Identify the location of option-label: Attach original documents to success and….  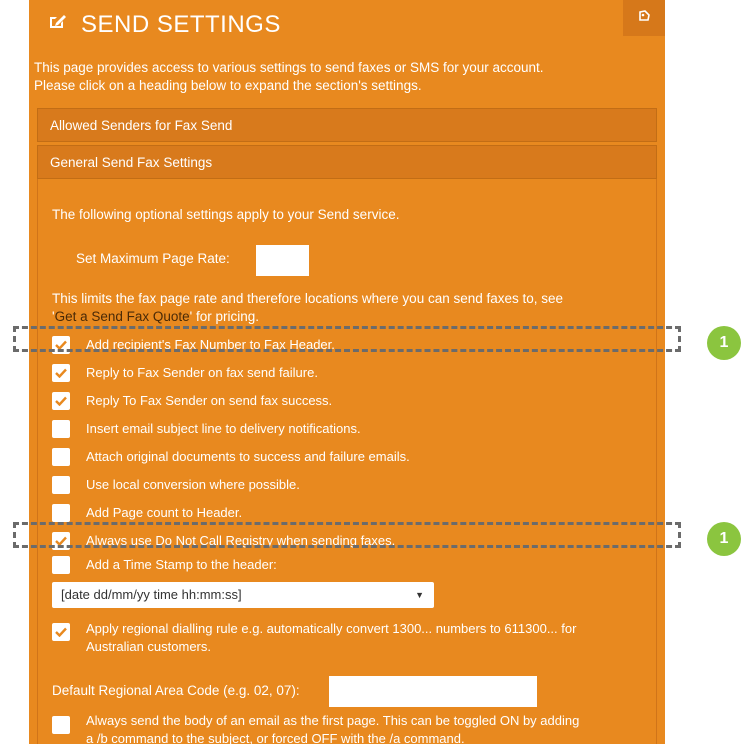
(248, 456).